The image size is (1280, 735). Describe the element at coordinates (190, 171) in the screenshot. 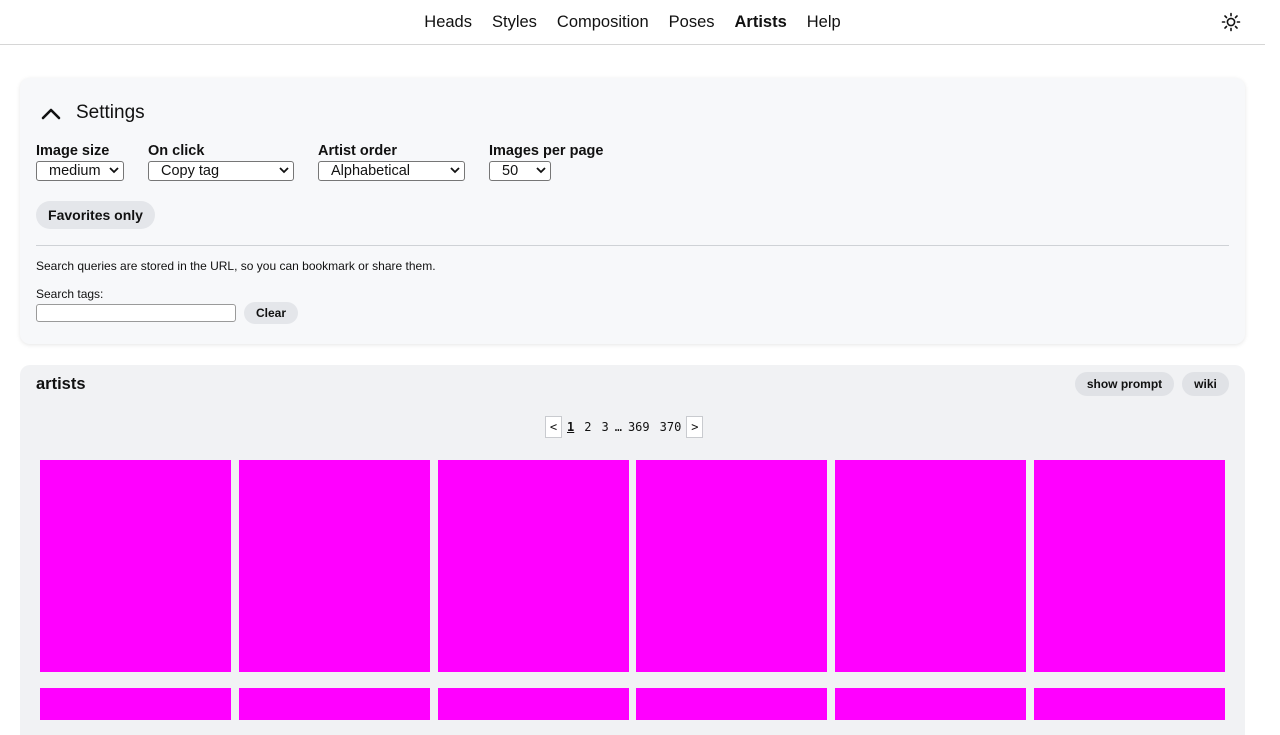

I see `on-click-value: Copy tag` at that location.